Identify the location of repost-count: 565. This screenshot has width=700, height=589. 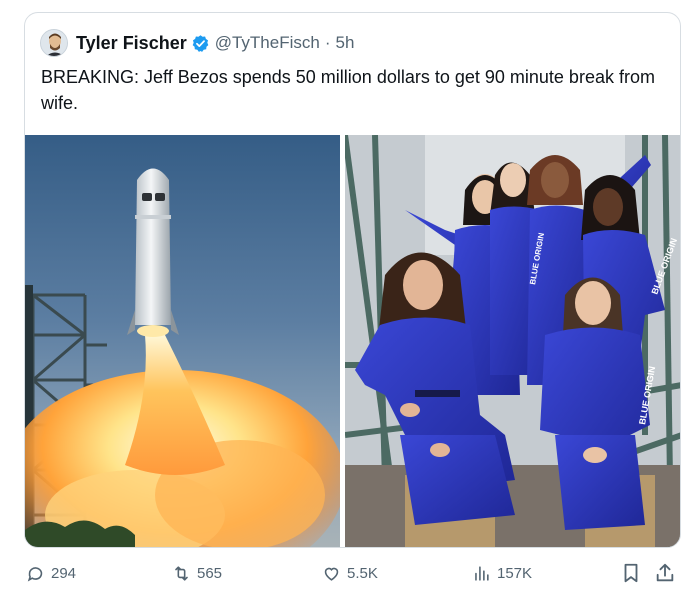
(210, 573).